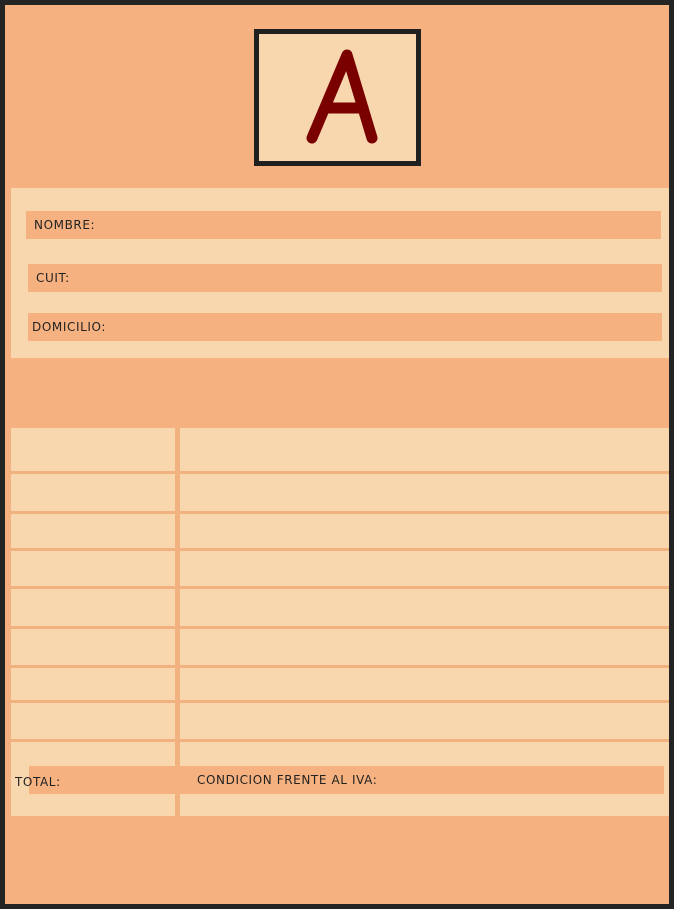 Image resolution: width=674 pixels, height=909 pixels. I want to click on field-cuit: CUIT:, so click(345, 278).